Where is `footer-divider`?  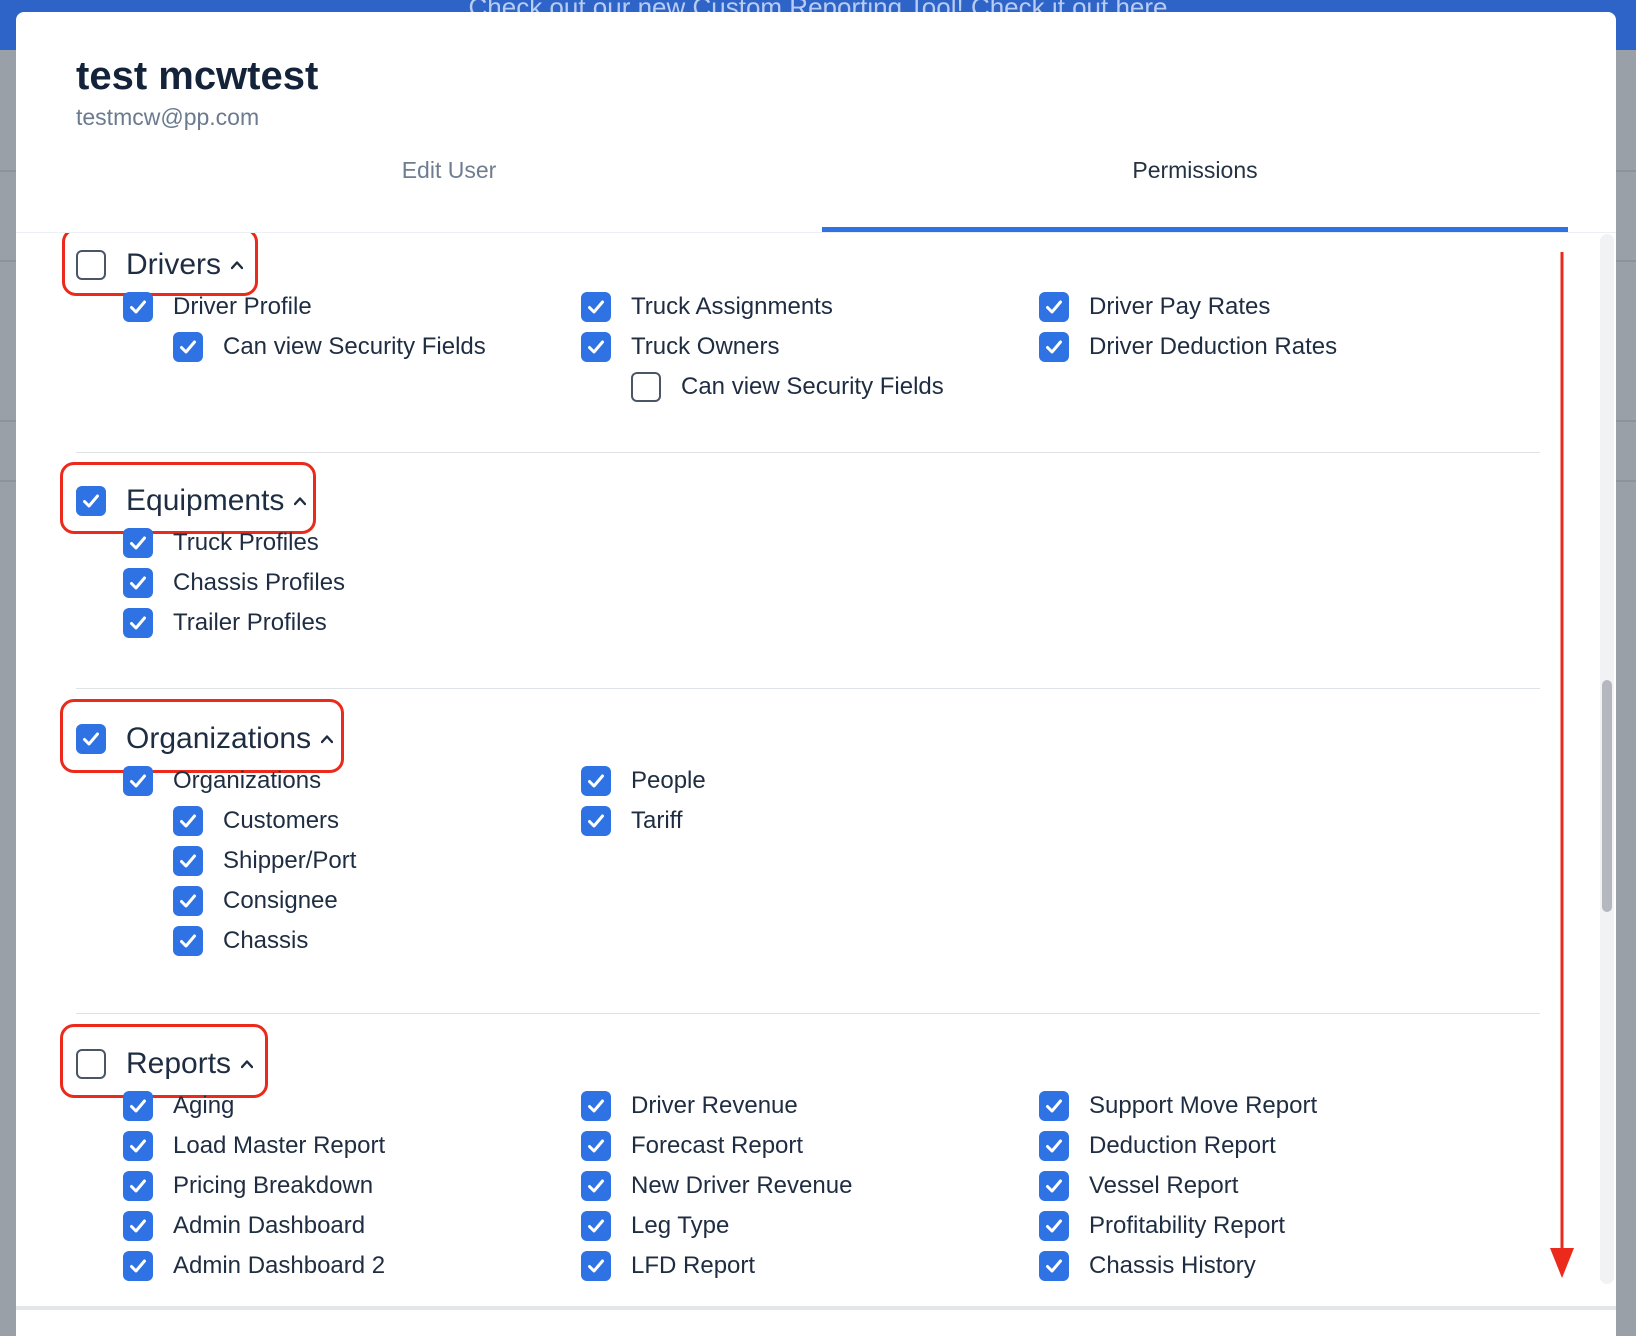
footer-divider is located at coordinates (816, 1308).